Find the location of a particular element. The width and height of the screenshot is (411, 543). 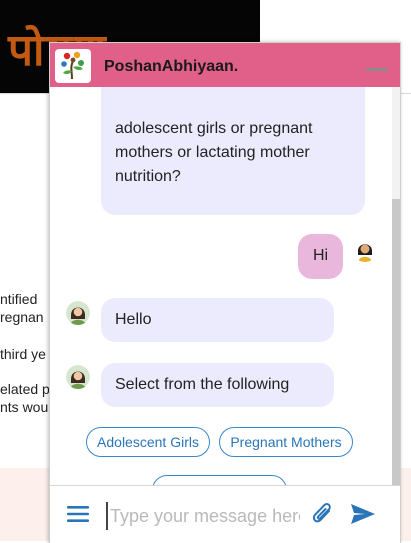

minimize-icon is located at coordinates (377, 69).